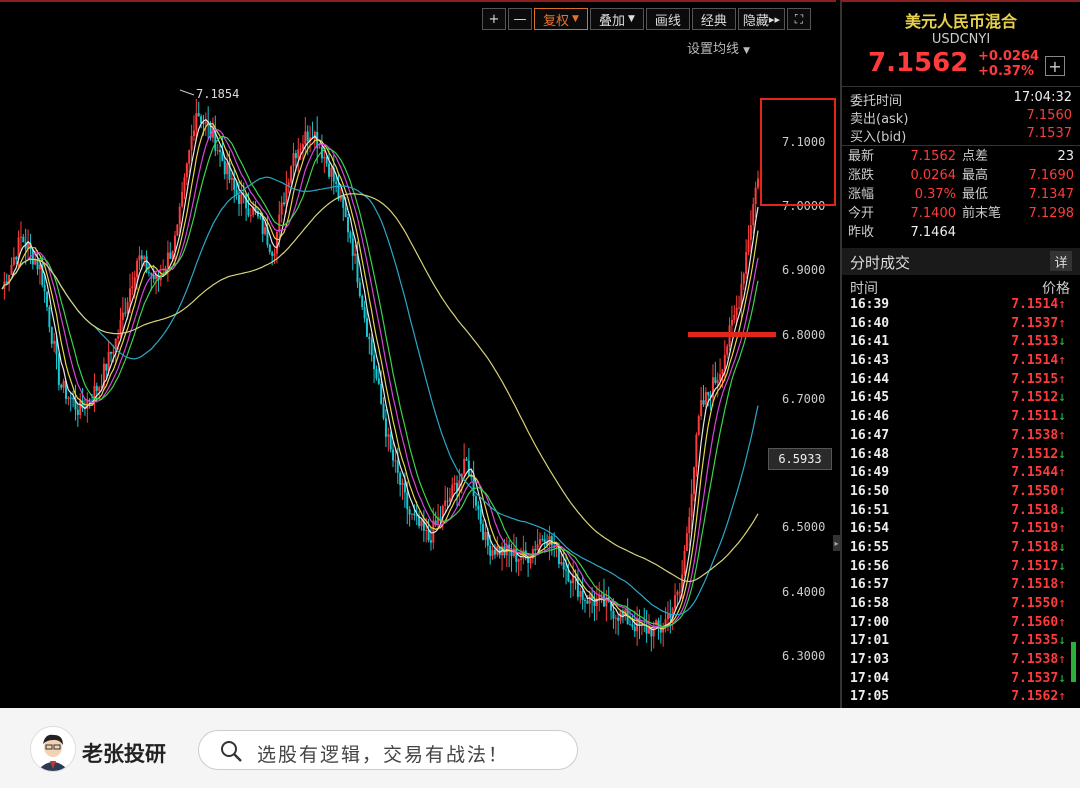  Describe the element at coordinates (1035, 641) in the screenshot. I see `trade-price: 7.1535` at that location.